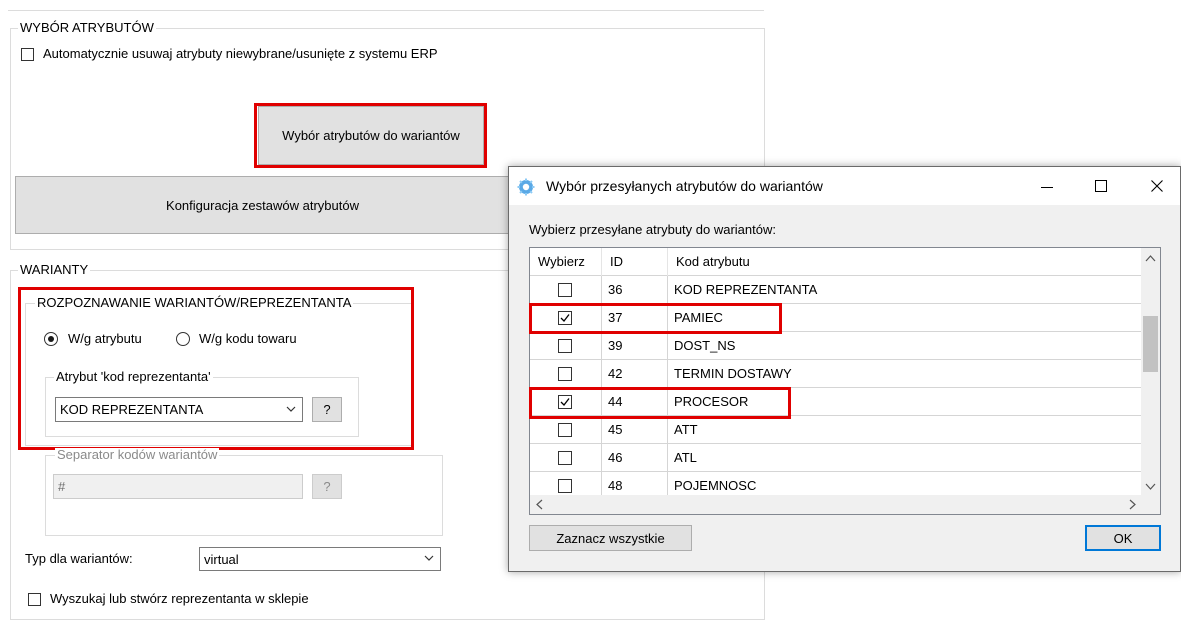 The width and height of the screenshot is (1181, 620). Describe the element at coordinates (1150, 504) in the screenshot. I see `scroll-corner` at that location.